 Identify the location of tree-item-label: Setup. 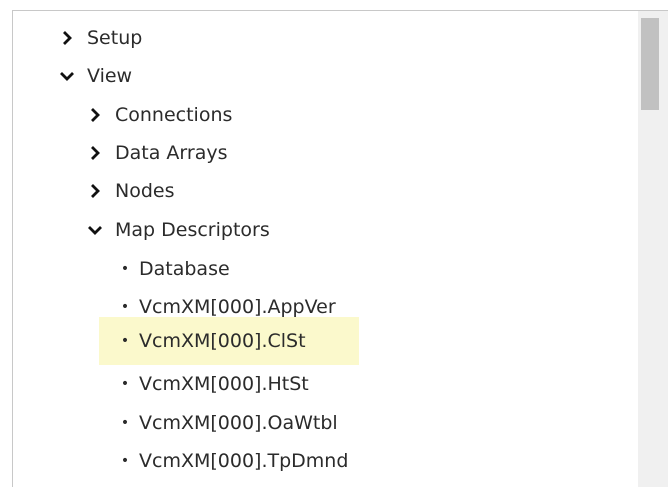
(115, 38).